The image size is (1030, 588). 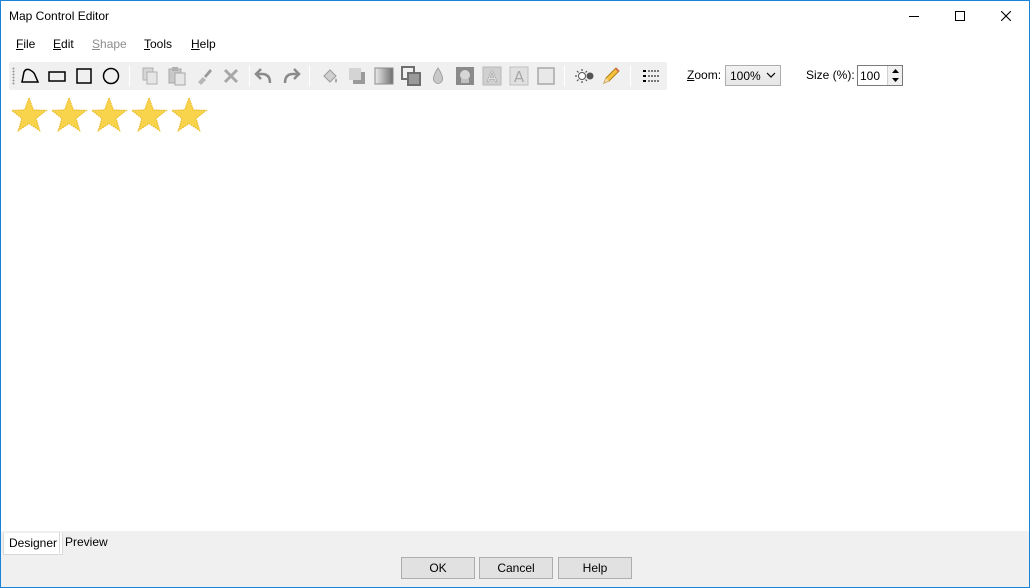 I want to click on maximize-button, so click(x=960, y=16).